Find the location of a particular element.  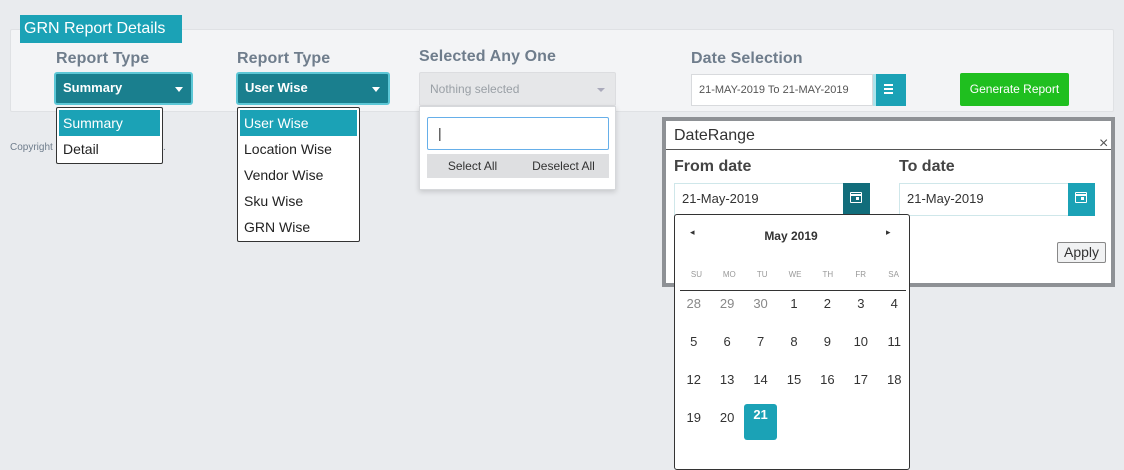

calendar-week-row: 28 29 30 1 2 3 4 is located at coordinates (794, 304).